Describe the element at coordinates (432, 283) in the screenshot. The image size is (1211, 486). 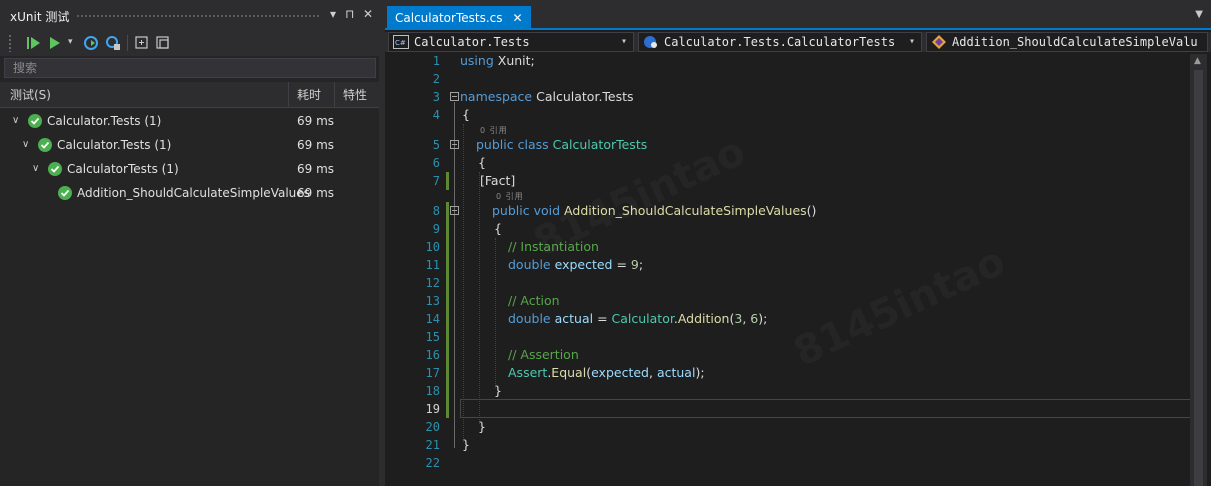
I see `line-number: 12` at that location.